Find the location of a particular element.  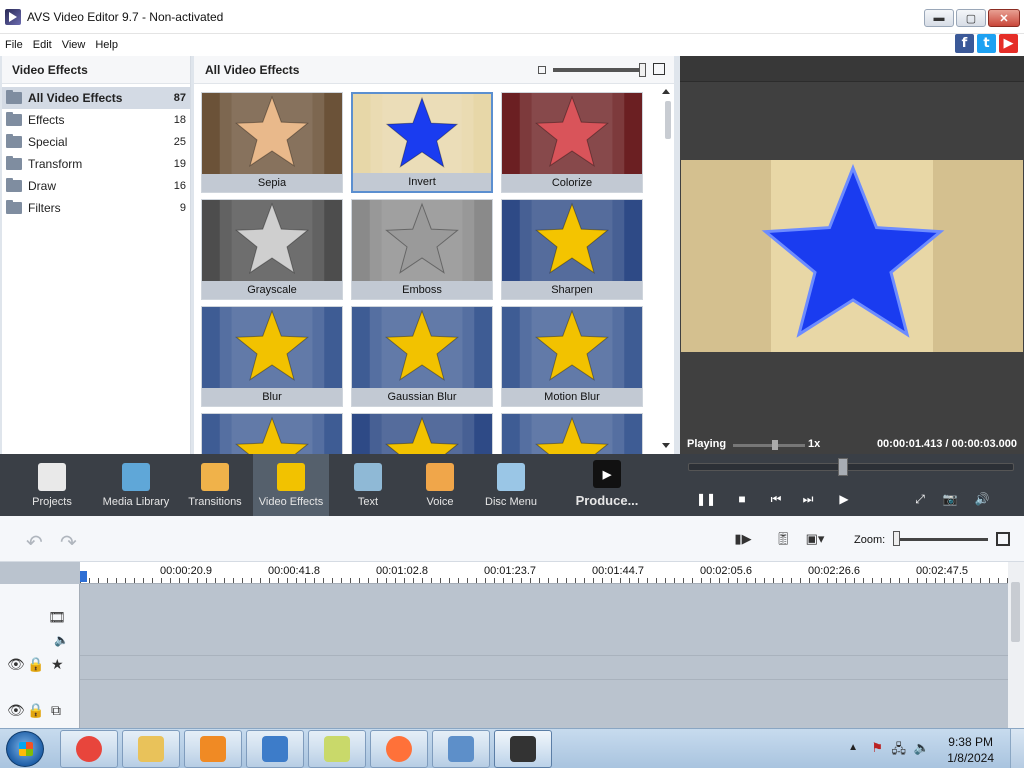

effect-tile: Colorize is located at coordinates (572, 142).